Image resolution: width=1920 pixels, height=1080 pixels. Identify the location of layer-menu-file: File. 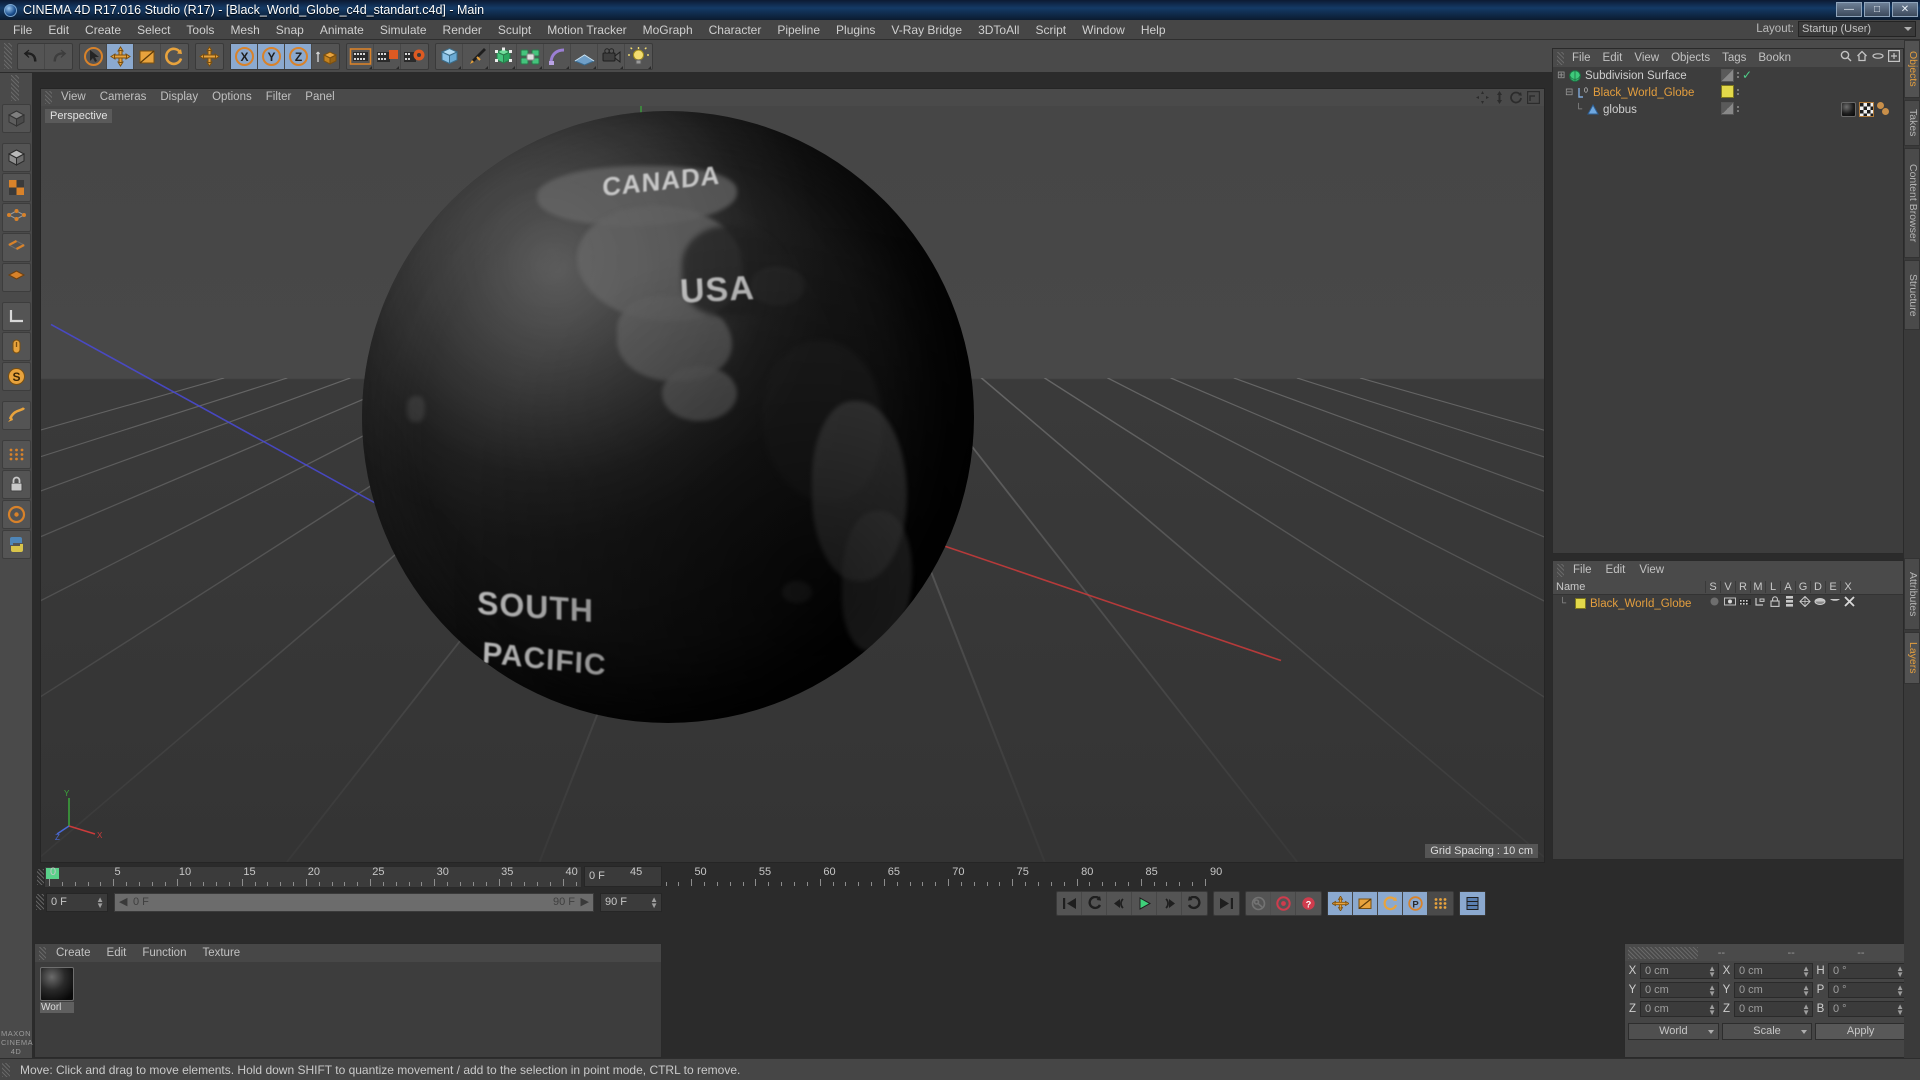
(1582, 570).